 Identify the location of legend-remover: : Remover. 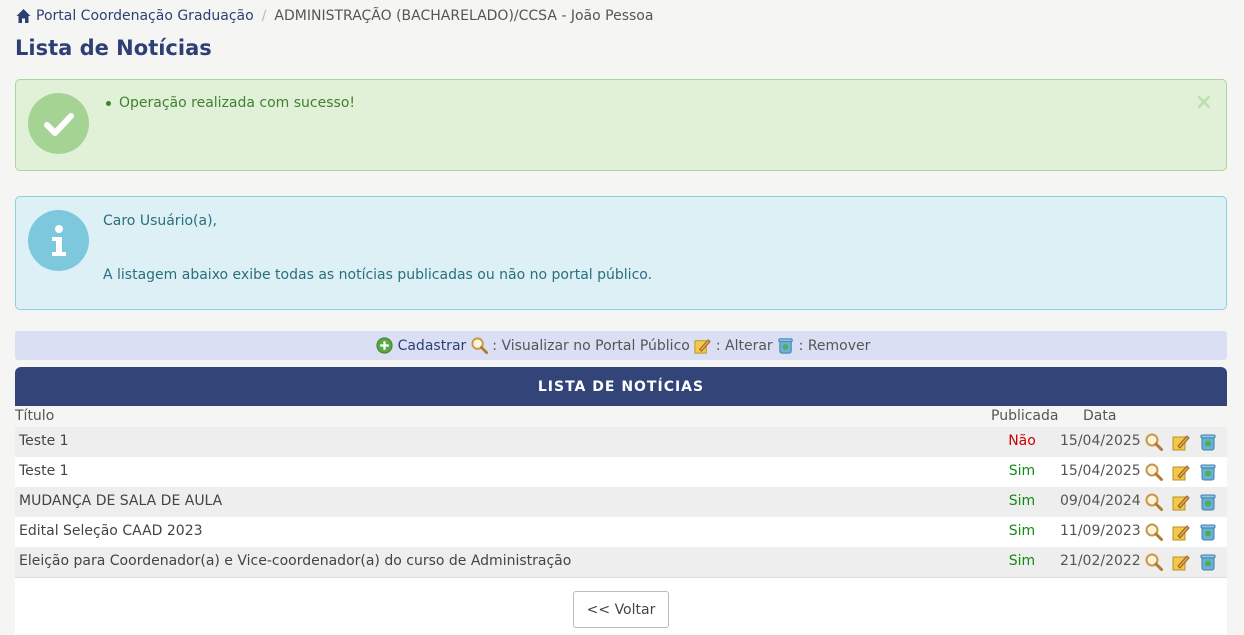
(834, 345).